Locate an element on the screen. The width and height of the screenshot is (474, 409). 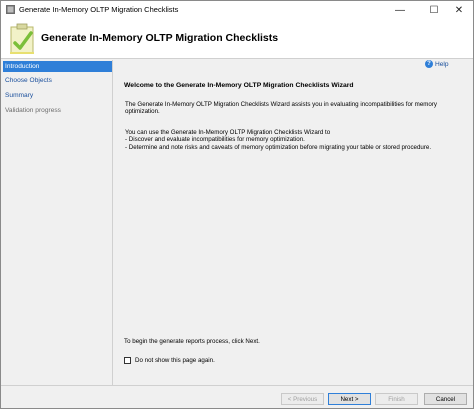
wizard-footer: < Previous Next > Finish Cancel is located at coordinates (237, 396).